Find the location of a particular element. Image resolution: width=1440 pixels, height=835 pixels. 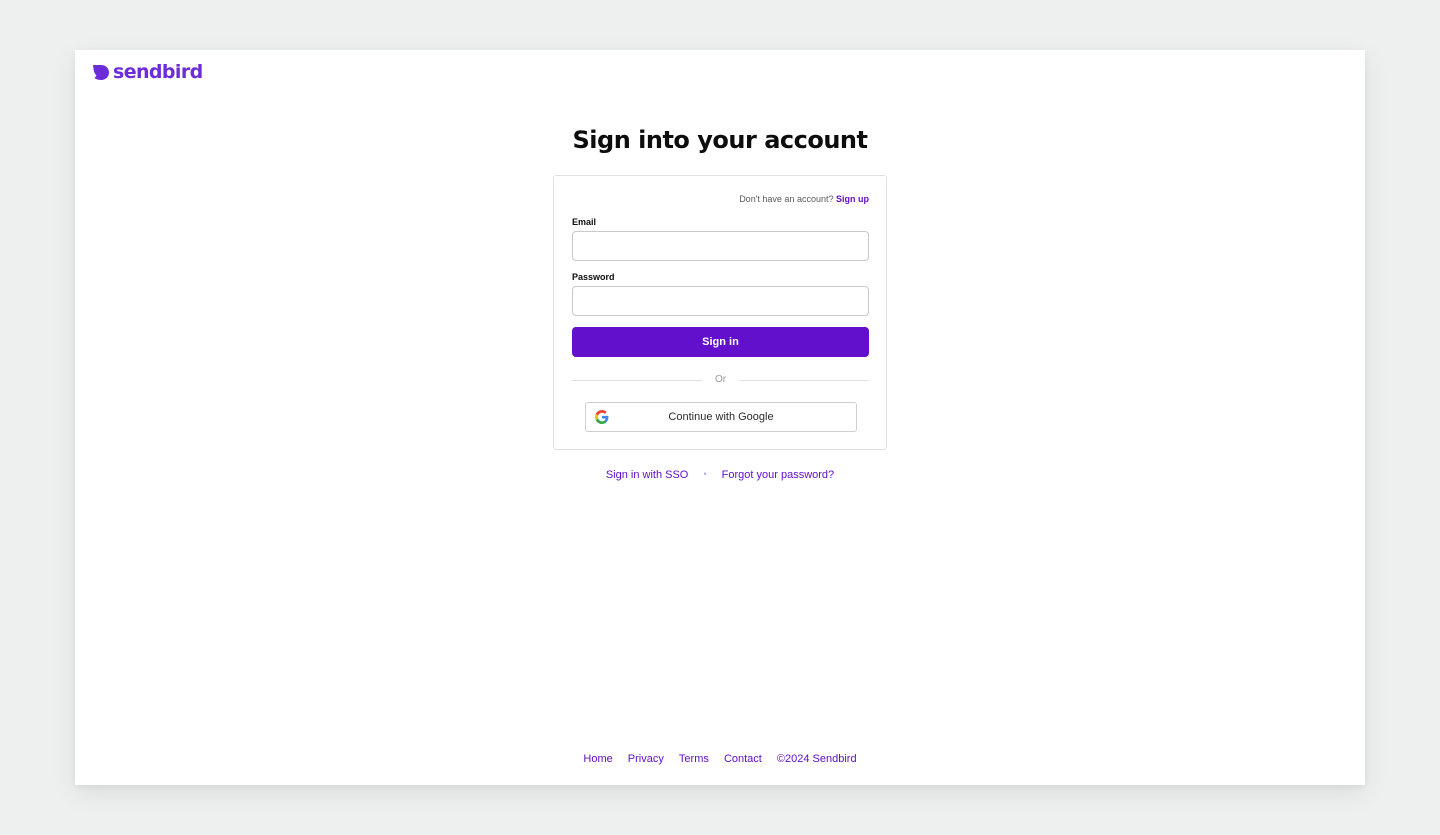

continue-with-google-button: Continue with Google is located at coordinates (721, 417).